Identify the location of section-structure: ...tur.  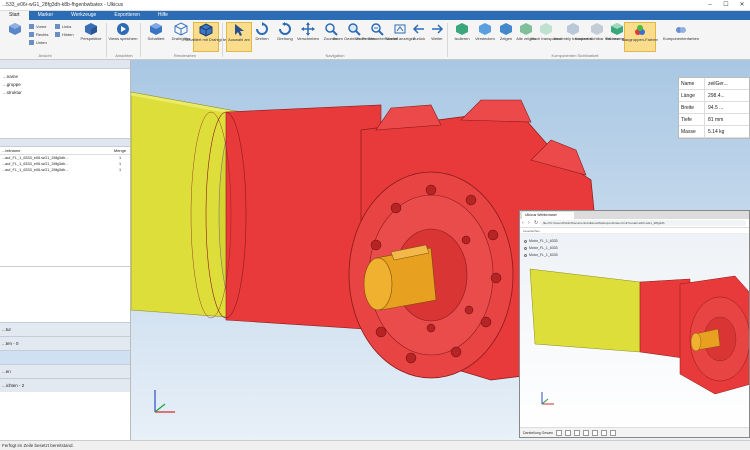
(65, 329).